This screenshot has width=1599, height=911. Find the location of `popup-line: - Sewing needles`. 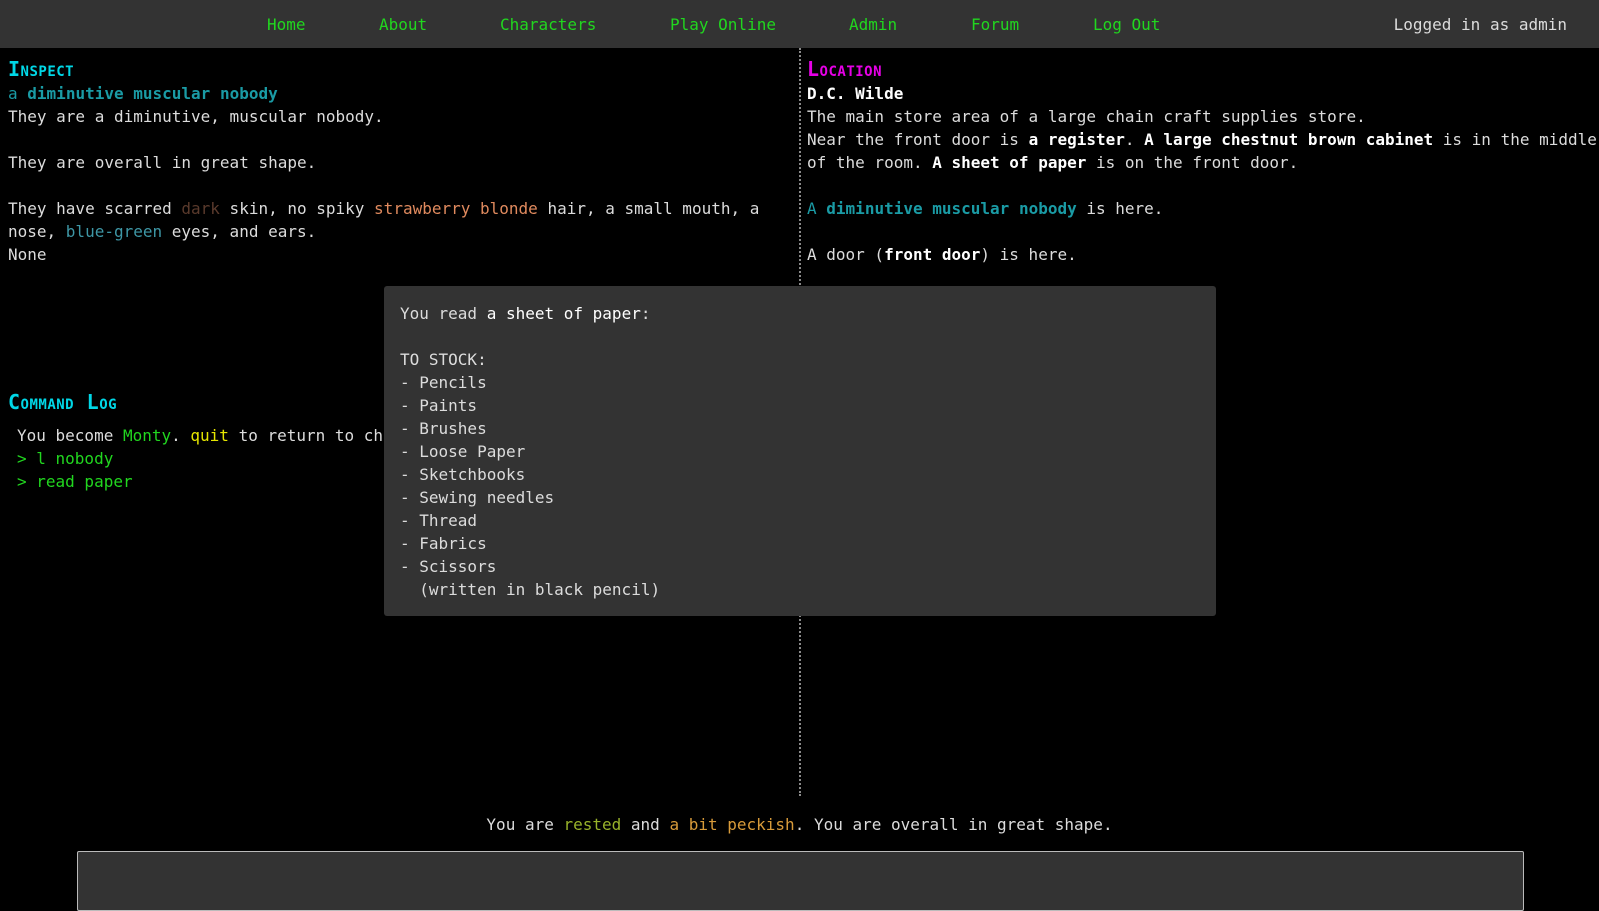

popup-line: - Sewing needles is located at coordinates (477, 497).